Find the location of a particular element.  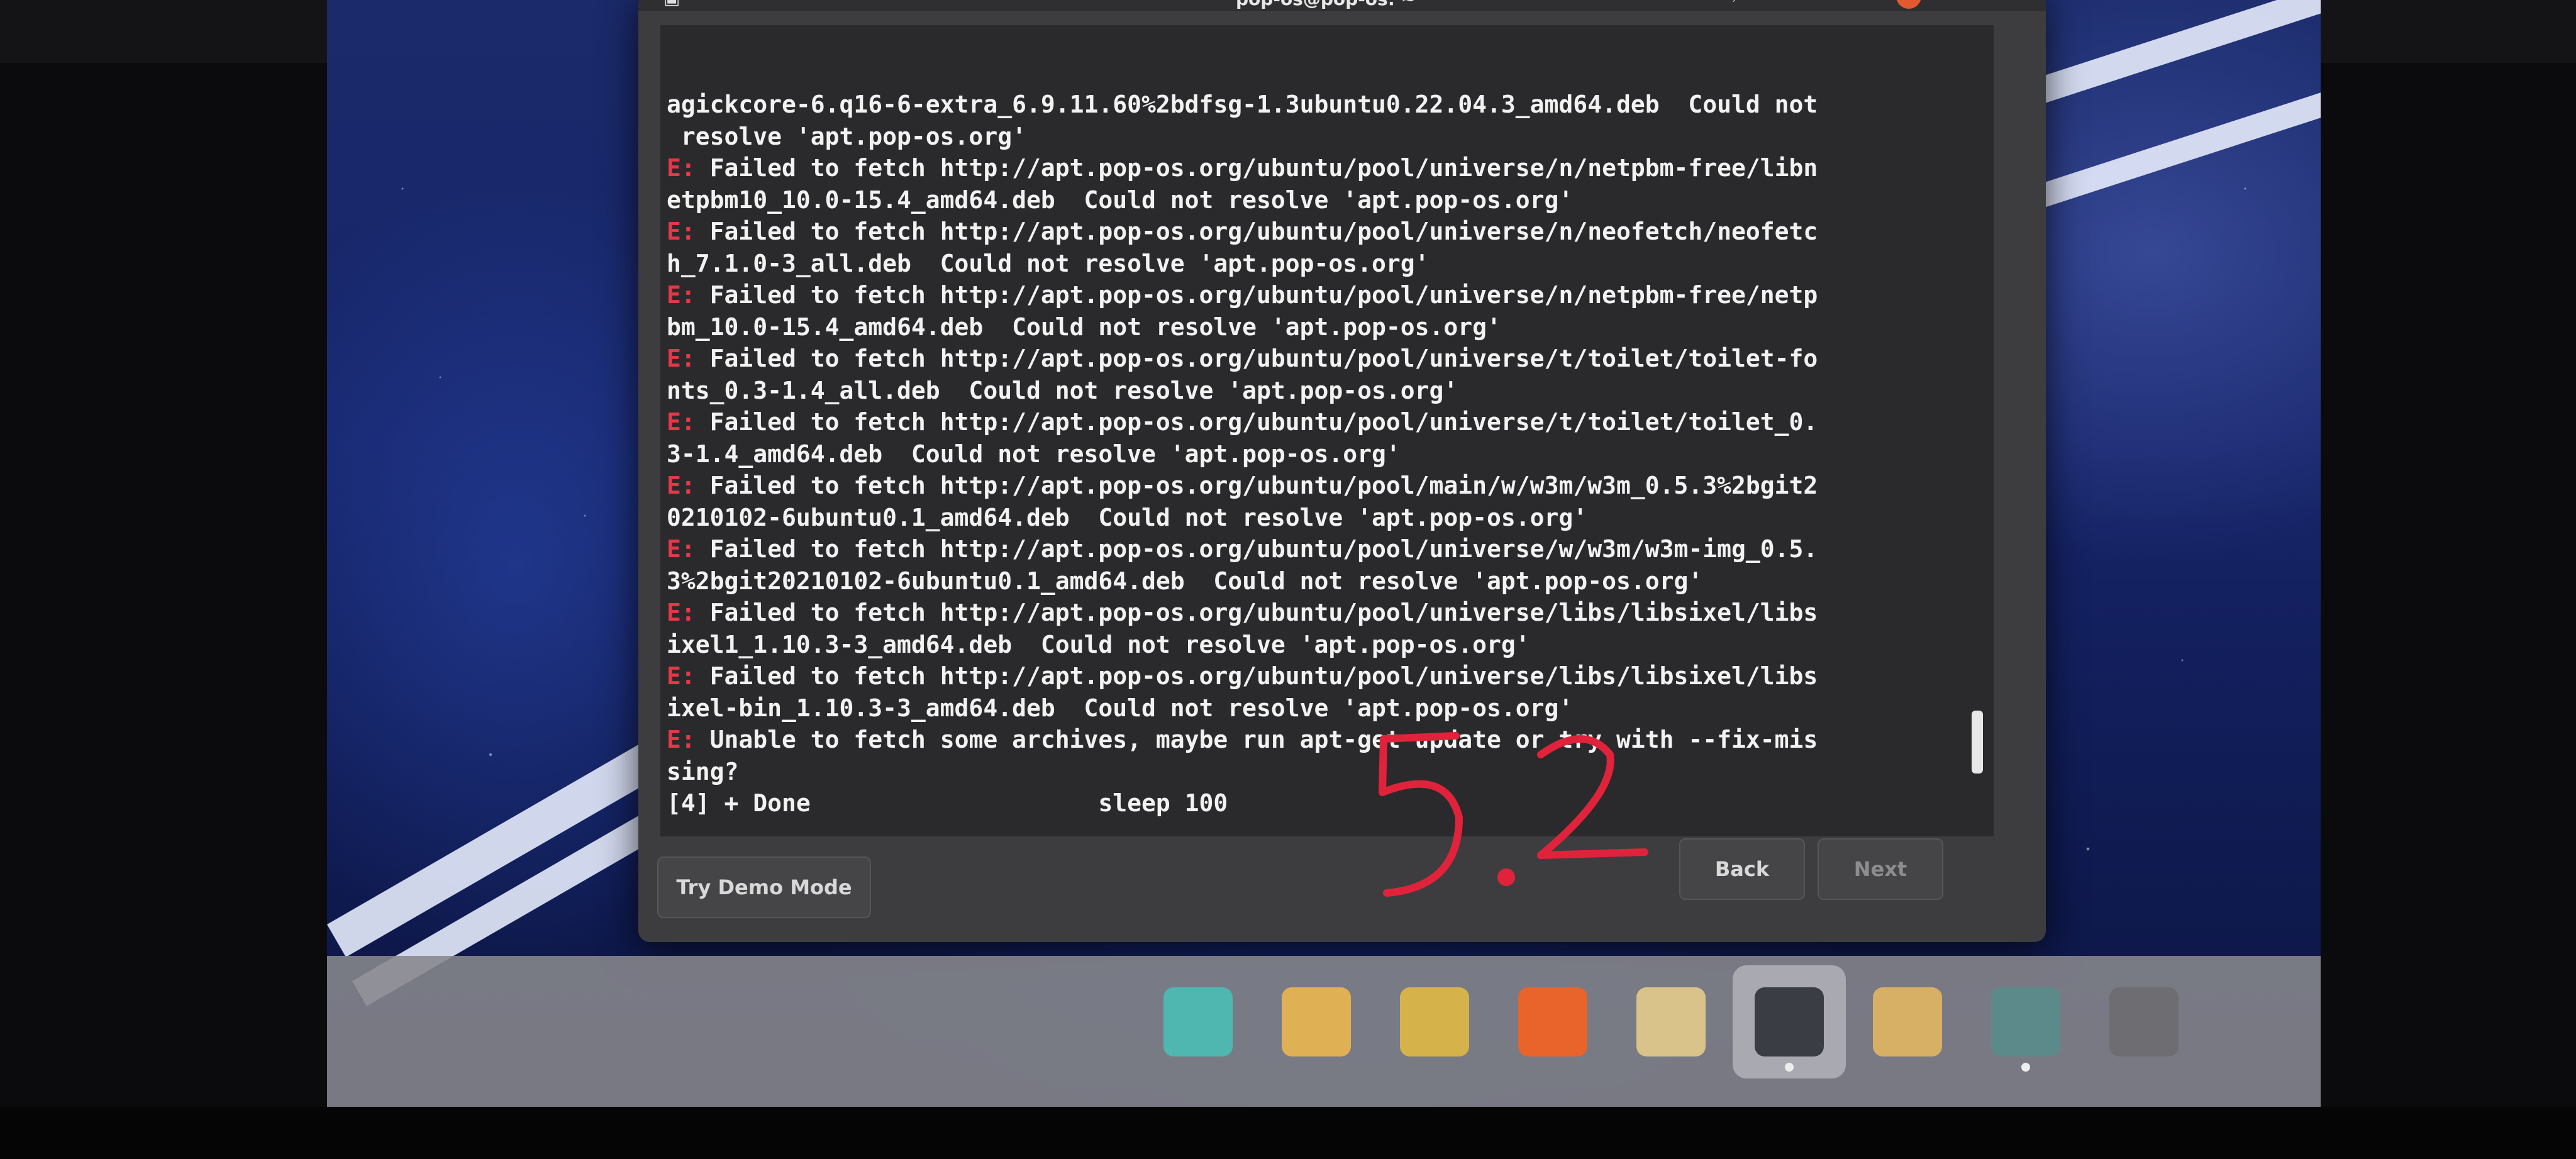

files-icon is located at coordinates (1671, 1021).